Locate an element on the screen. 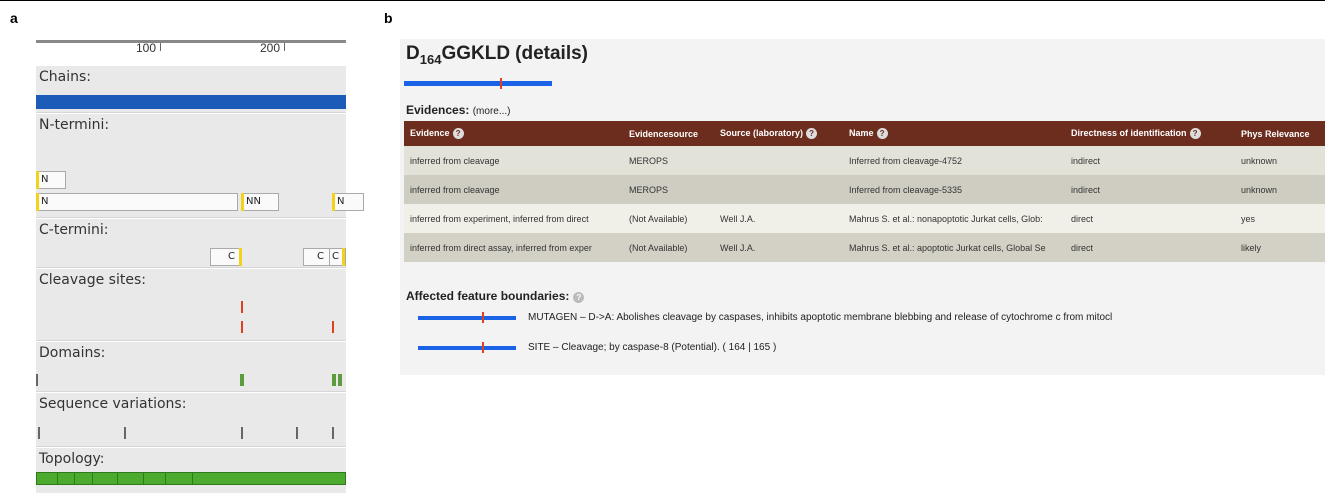 The width and height of the screenshot is (1325, 493). peptide-sequence: GGKLD is located at coordinates (476, 53).